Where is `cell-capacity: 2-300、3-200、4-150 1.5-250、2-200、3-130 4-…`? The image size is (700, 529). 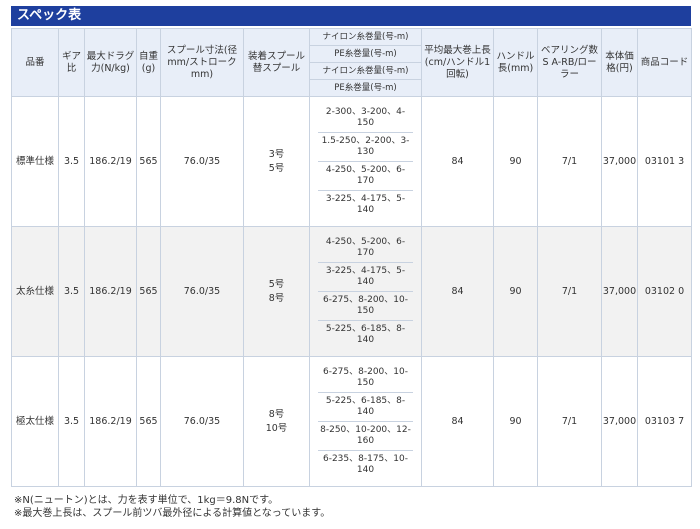 cell-capacity: 2-300、3-200、4-150 1.5-250、2-200、3-130 4-… is located at coordinates (365, 161).